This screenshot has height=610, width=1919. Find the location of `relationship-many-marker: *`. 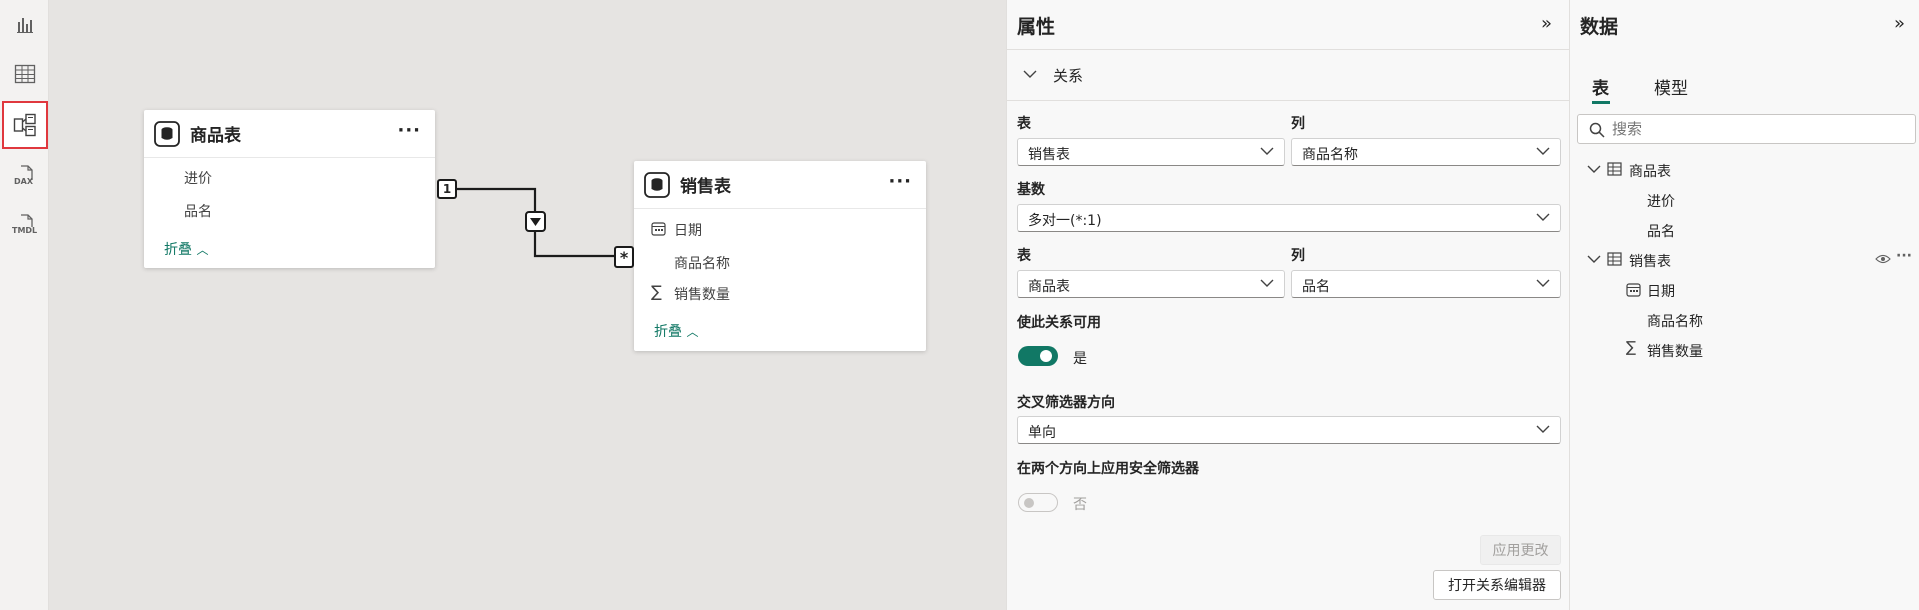

relationship-many-marker: * is located at coordinates (624, 257).